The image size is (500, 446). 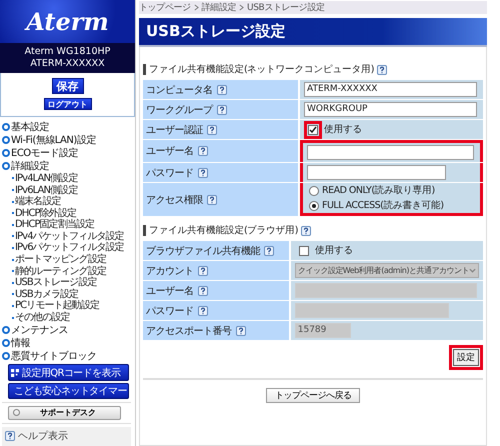 I want to click on support-desk-button: サポートデスク, so click(x=64, y=413).